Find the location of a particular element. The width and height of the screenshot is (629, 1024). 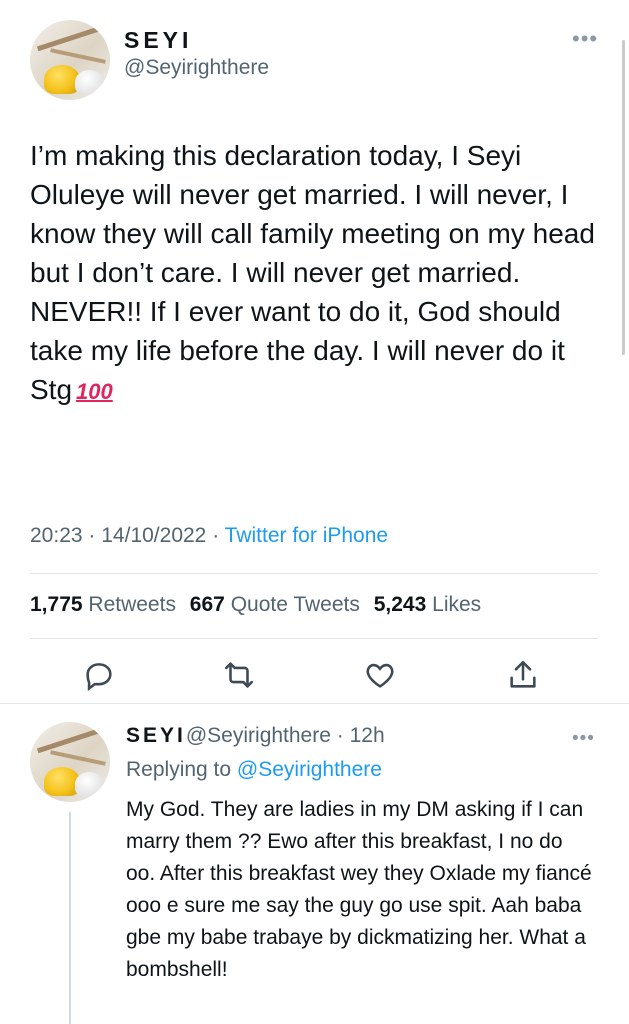

user-handle: @Seyirighthere is located at coordinates (196, 68).